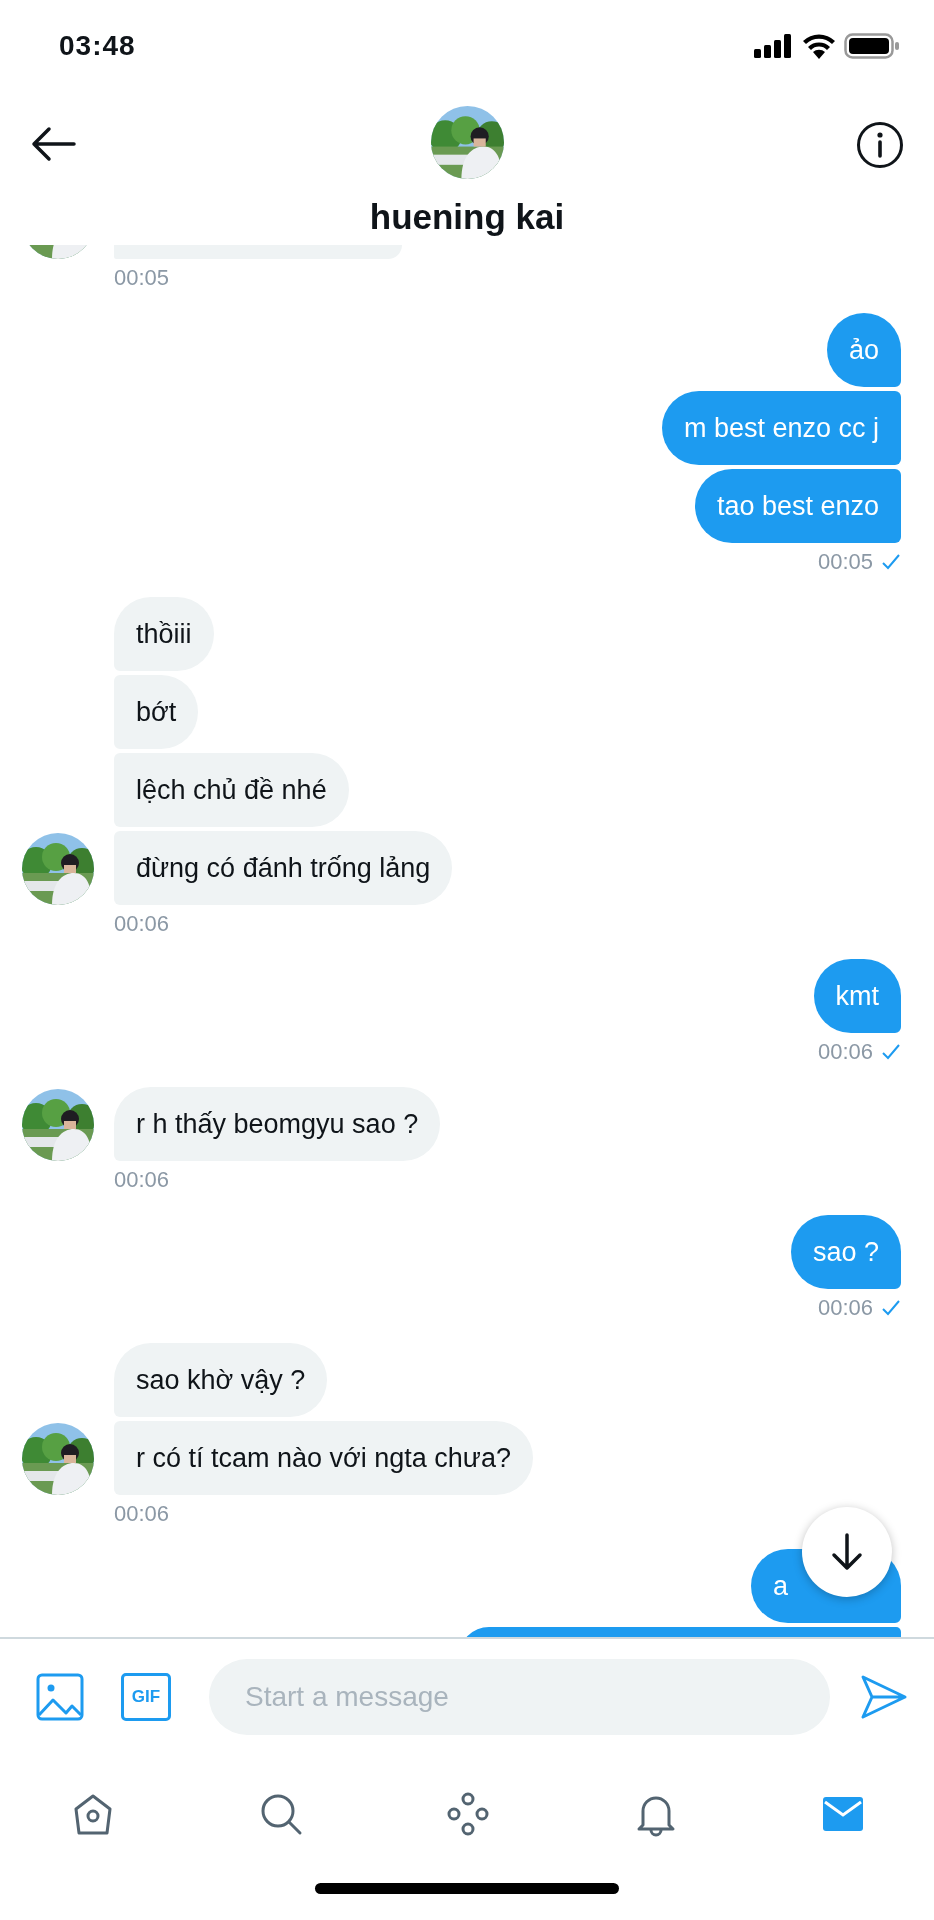 Image resolution: width=934 pixels, height=1920 pixels. What do you see at coordinates (863, 350) in the screenshot?
I see `message-bubble: ảo` at bounding box center [863, 350].